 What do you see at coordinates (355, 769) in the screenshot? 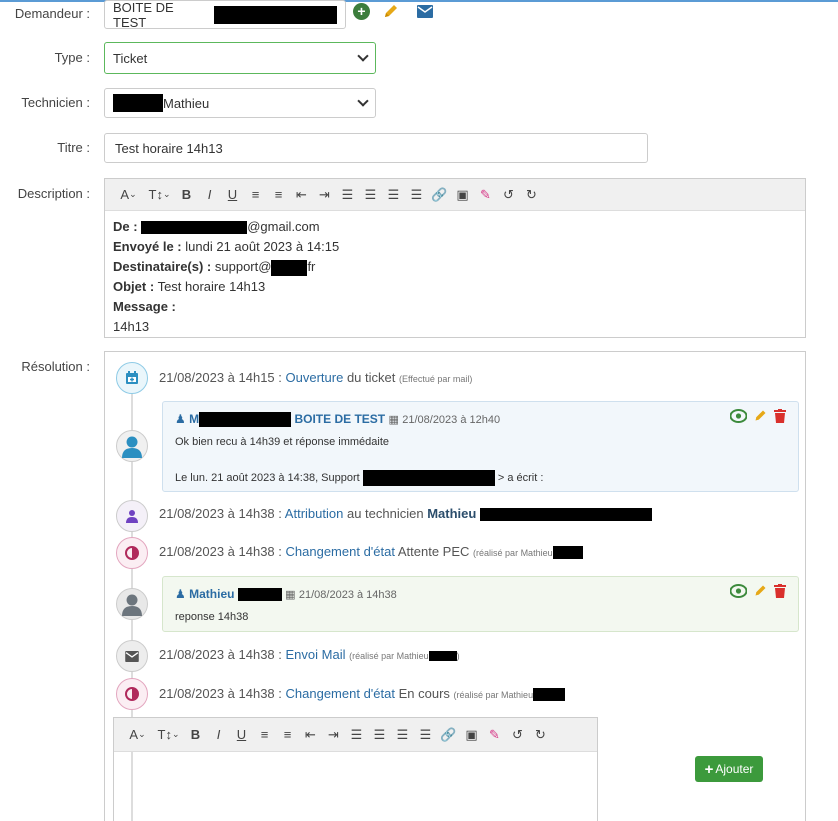
I see `reply-editor: A ⌄ T↕ ⌄ B I U ≡ ≡ ⇤ ⇥ ☰ ☰ ☰ ☰ 🔗 ▣ ✎ ↺ ↻` at bounding box center [355, 769].